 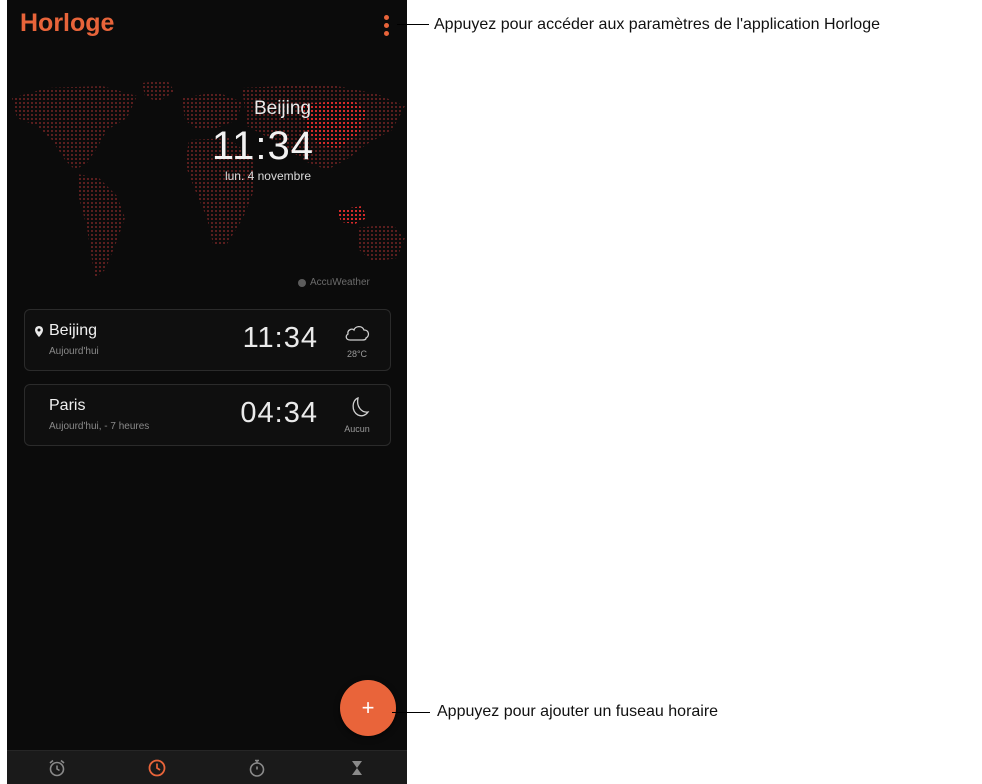 I want to click on hero-time: 11:34, so click(x=262, y=146).